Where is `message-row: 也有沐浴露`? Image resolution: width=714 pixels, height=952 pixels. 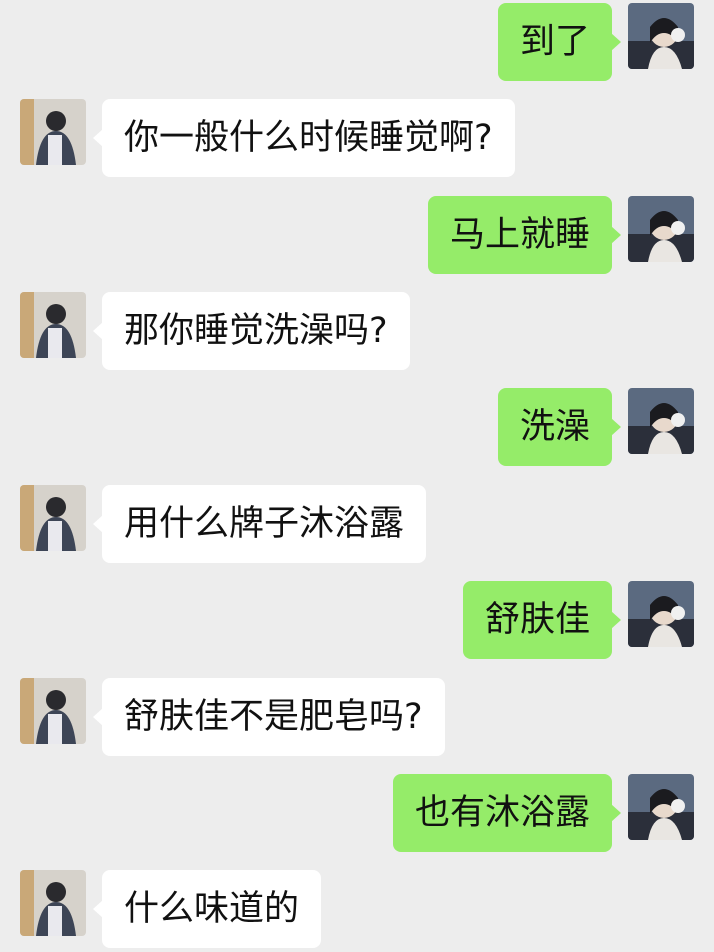 message-row: 也有沐浴露 is located at coordinates (357, 814).